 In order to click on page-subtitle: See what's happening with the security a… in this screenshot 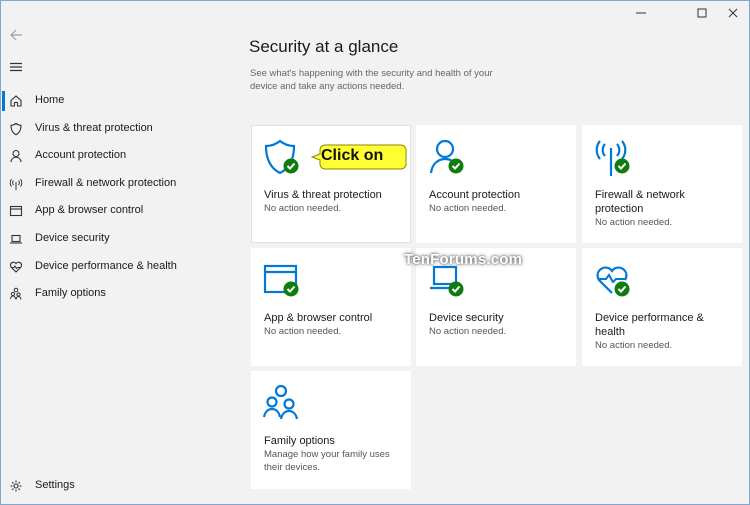, I will do `click(371, 80)`.